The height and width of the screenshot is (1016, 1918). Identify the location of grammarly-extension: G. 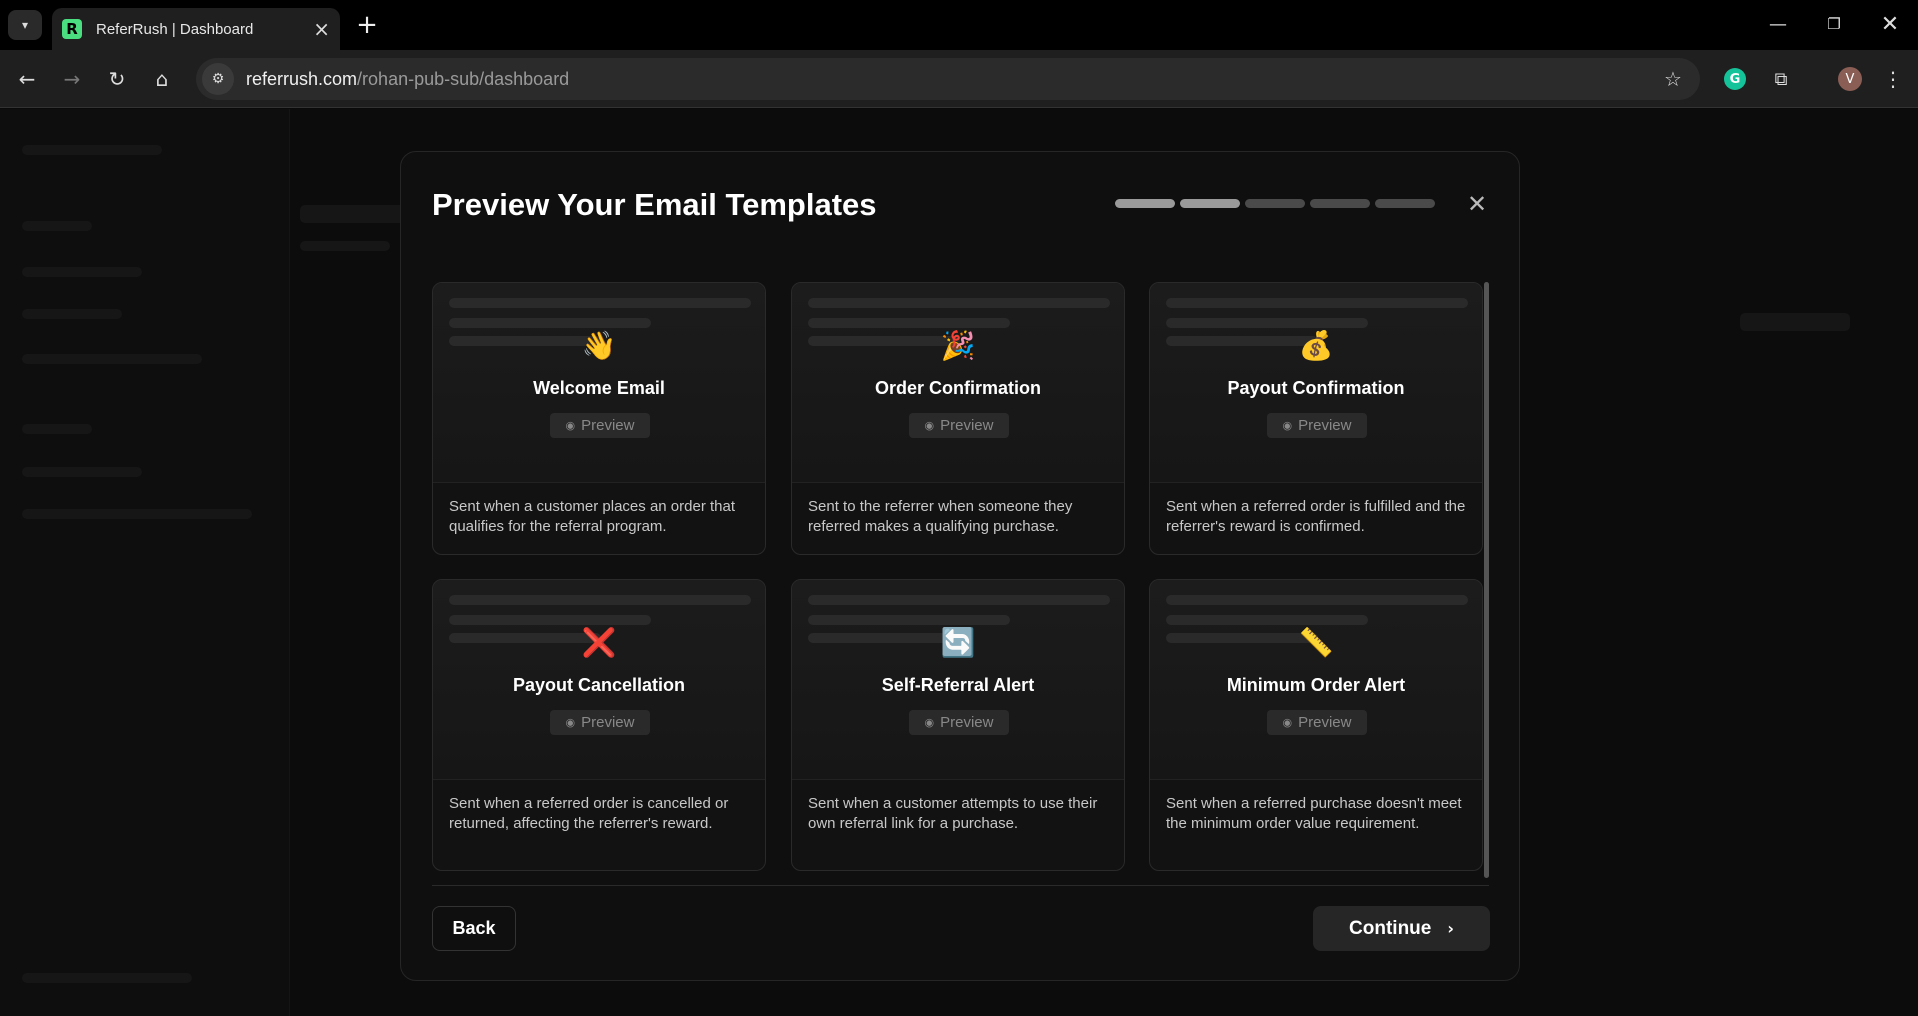
(1735, 79).